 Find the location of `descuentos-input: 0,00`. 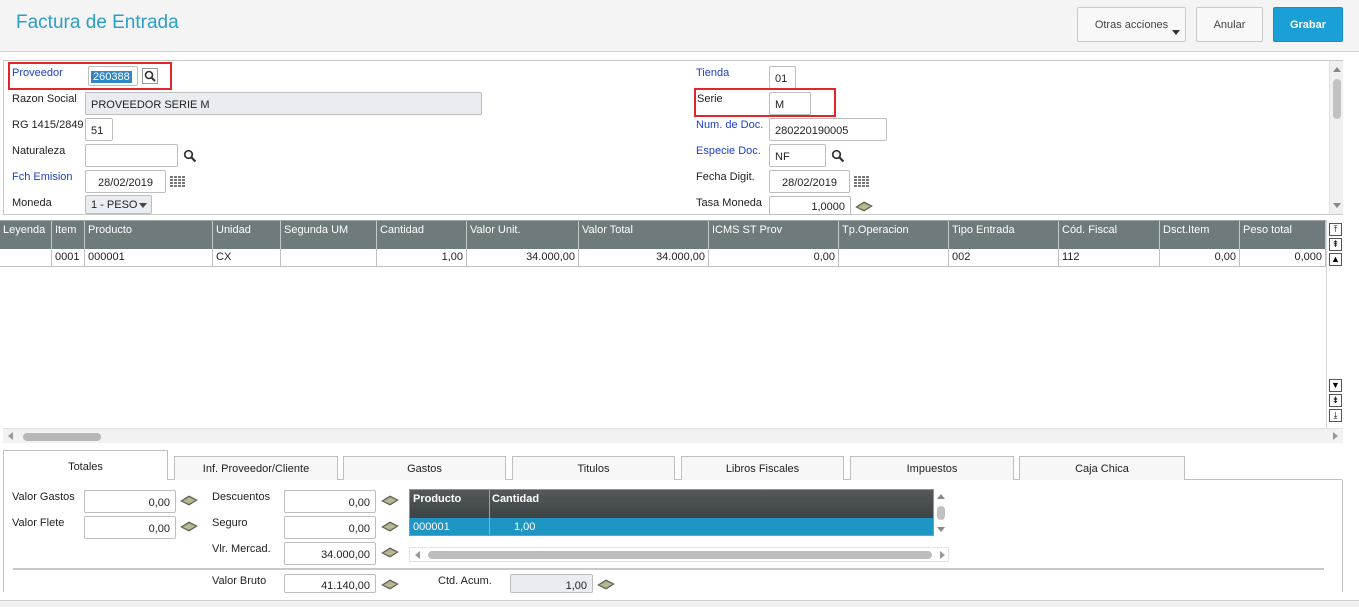

descuentos-input: 0,00 is located at coordinates (330, 501).